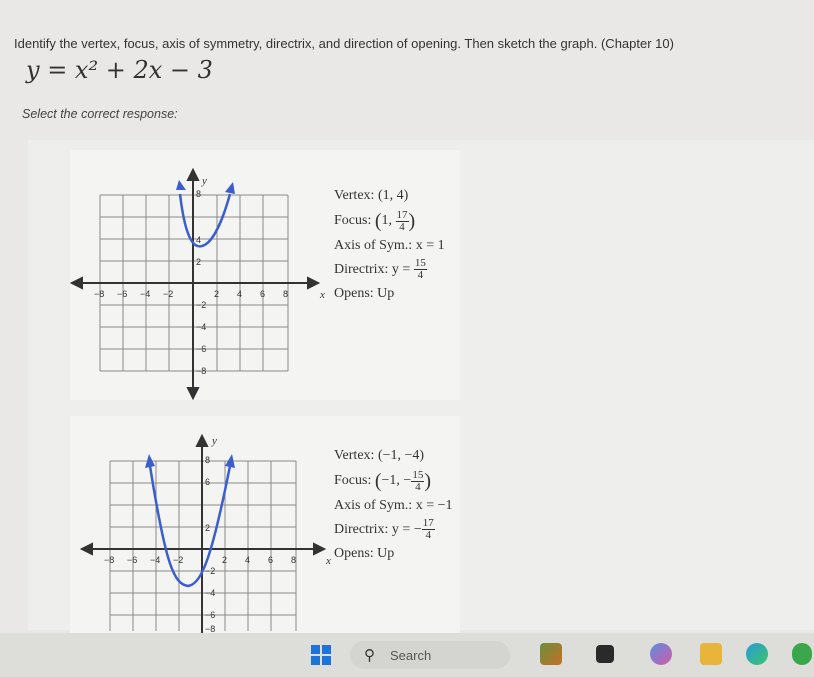 The height and width of the screenshot is (677, 814). Describe the element at coordinates (321, 655) in the screenshot. I see `windows-start-icon` at that location.